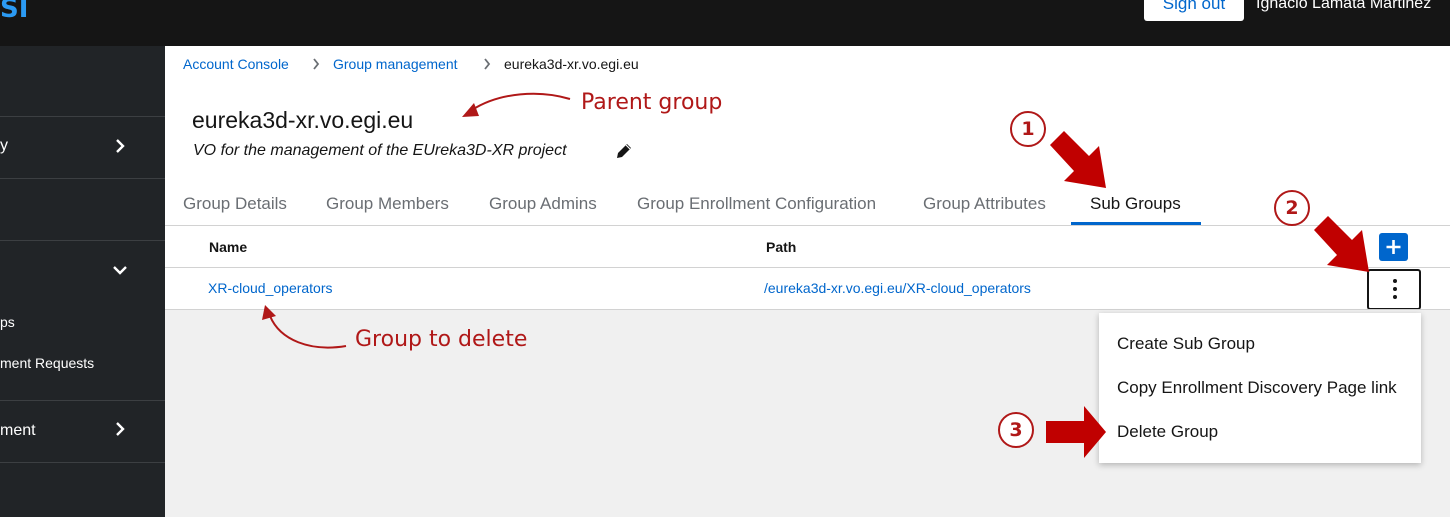  Describe the element at coordinates (470, 110) in the screenshot. I see `parent-group-arrowhead` at that location.